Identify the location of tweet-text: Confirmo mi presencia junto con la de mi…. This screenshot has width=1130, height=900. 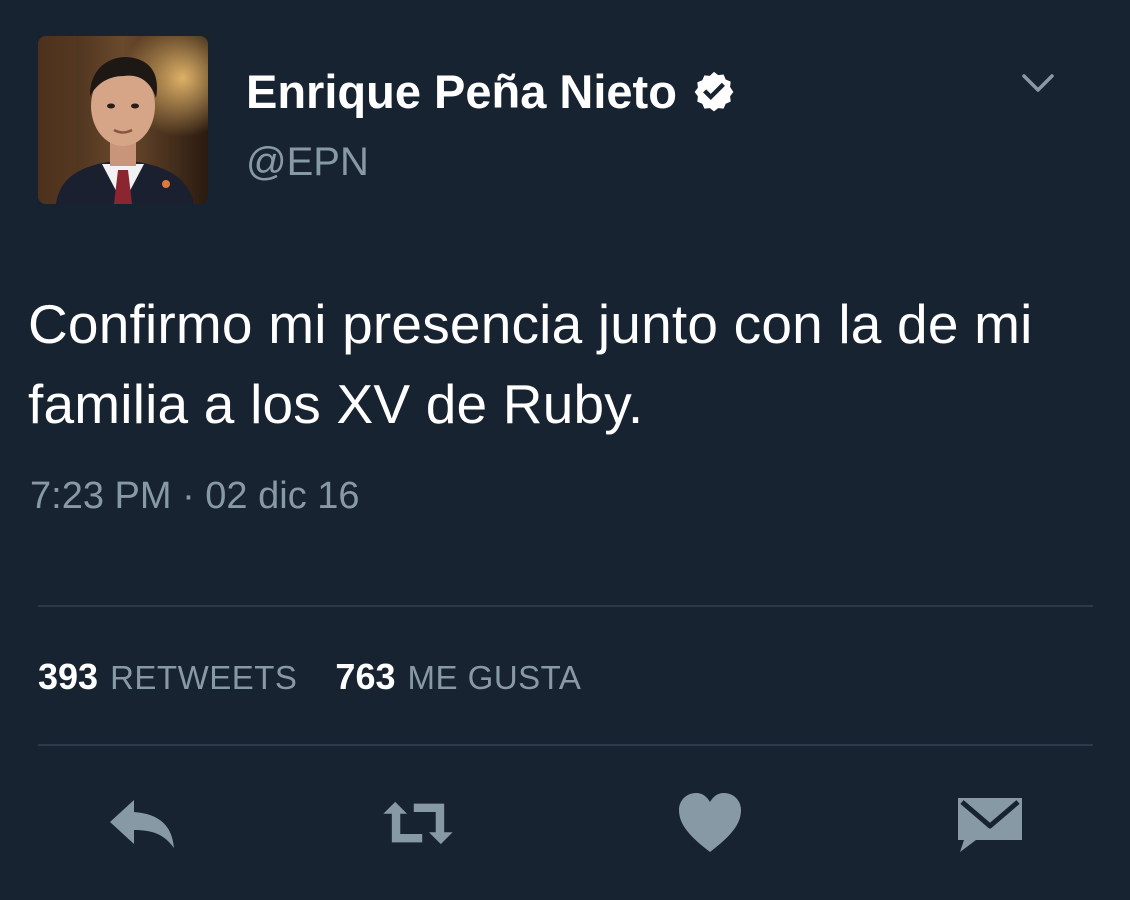
(530, 364).